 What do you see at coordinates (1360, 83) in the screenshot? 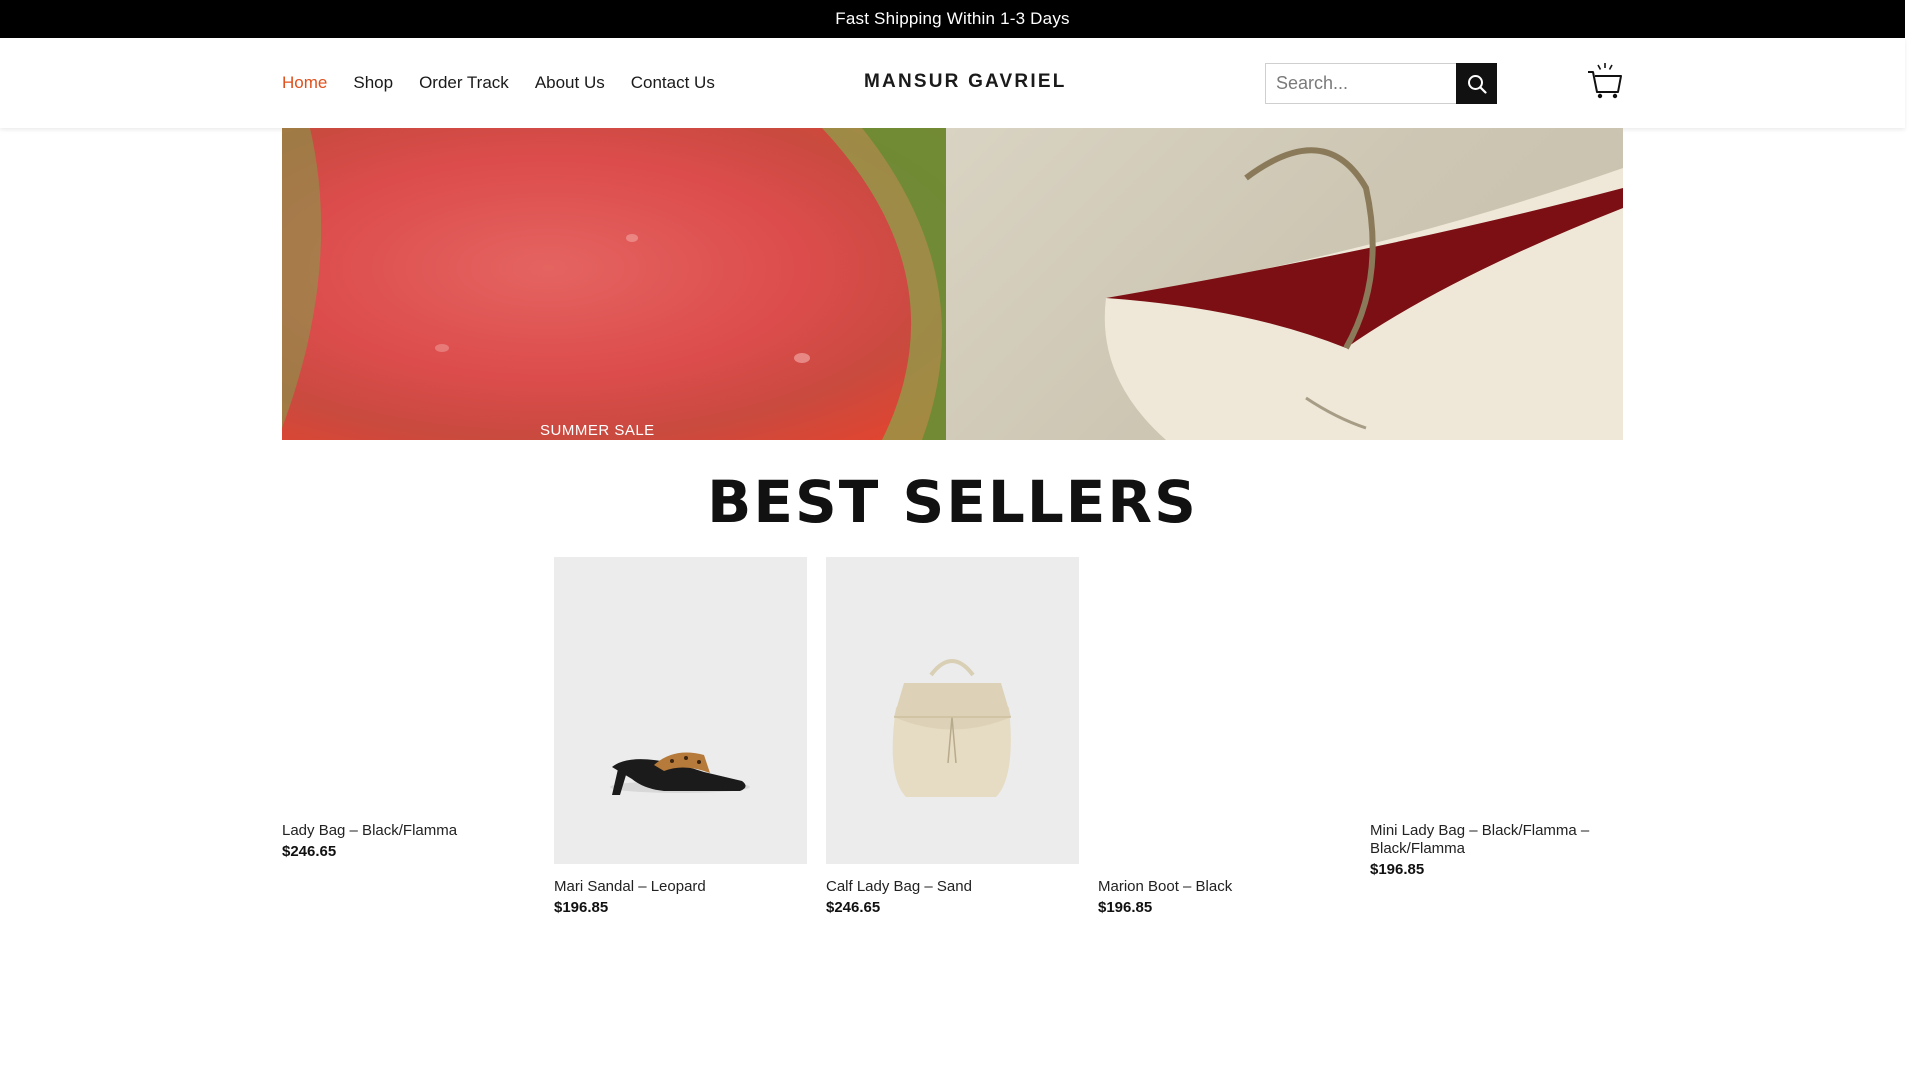
I see `search-input` at bounding box center [1360, 83].